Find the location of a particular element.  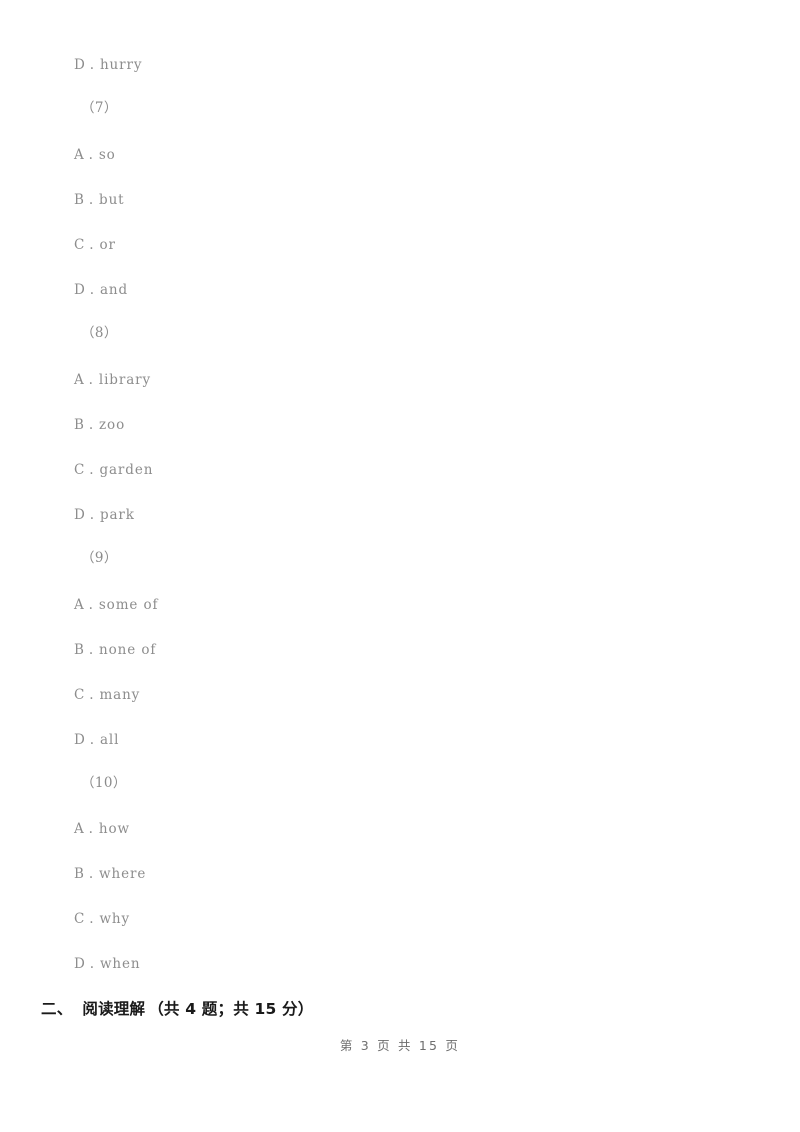

option-line: D. all is located at coordinates (97, 740).